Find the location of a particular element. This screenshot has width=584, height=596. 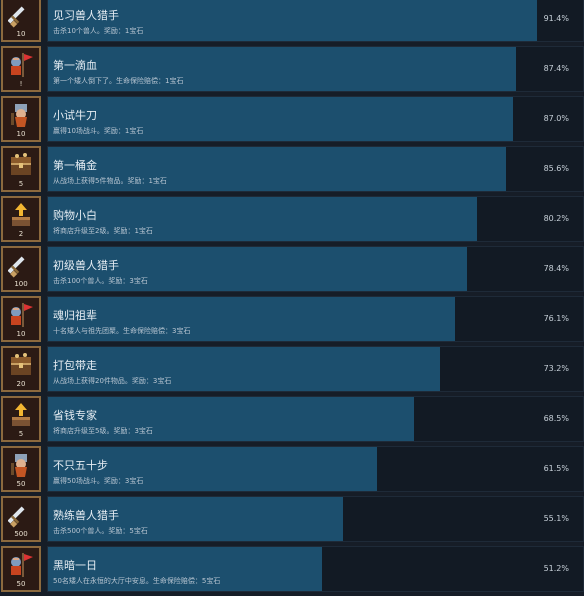

achievement-title: 魂归祖辈 is located at coordinates (75, 315).